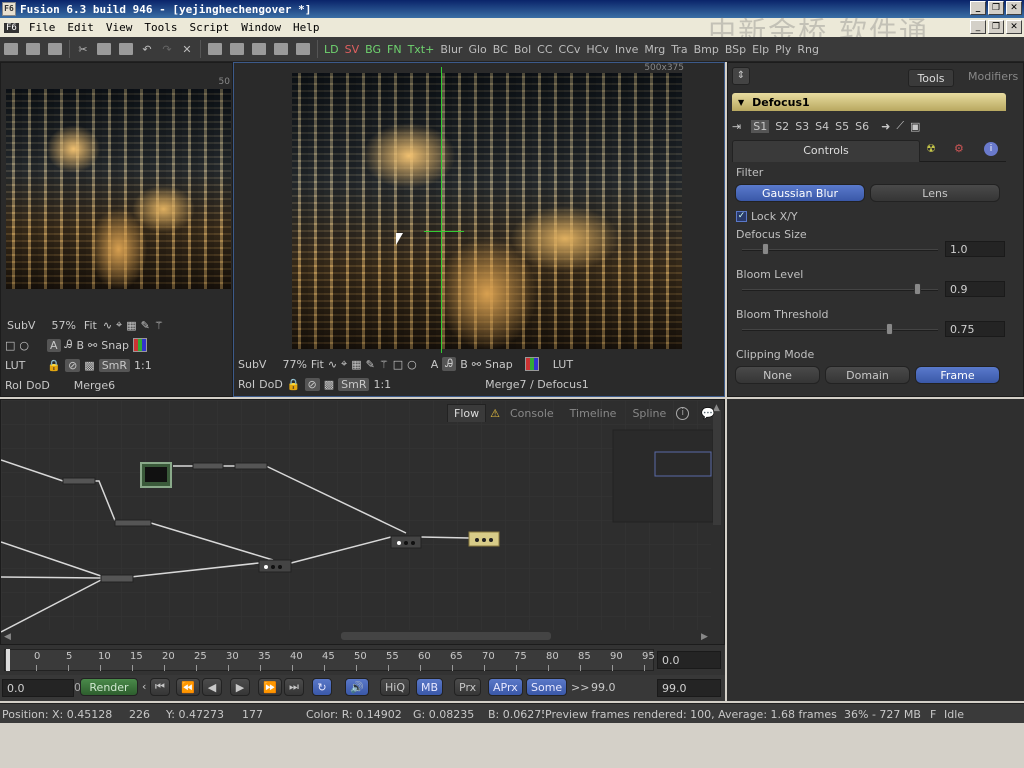  What do you see at coordinates (957, 375) in the screenshot?
I see `clipping-frame: Frame` at bounding box center [957, 375].